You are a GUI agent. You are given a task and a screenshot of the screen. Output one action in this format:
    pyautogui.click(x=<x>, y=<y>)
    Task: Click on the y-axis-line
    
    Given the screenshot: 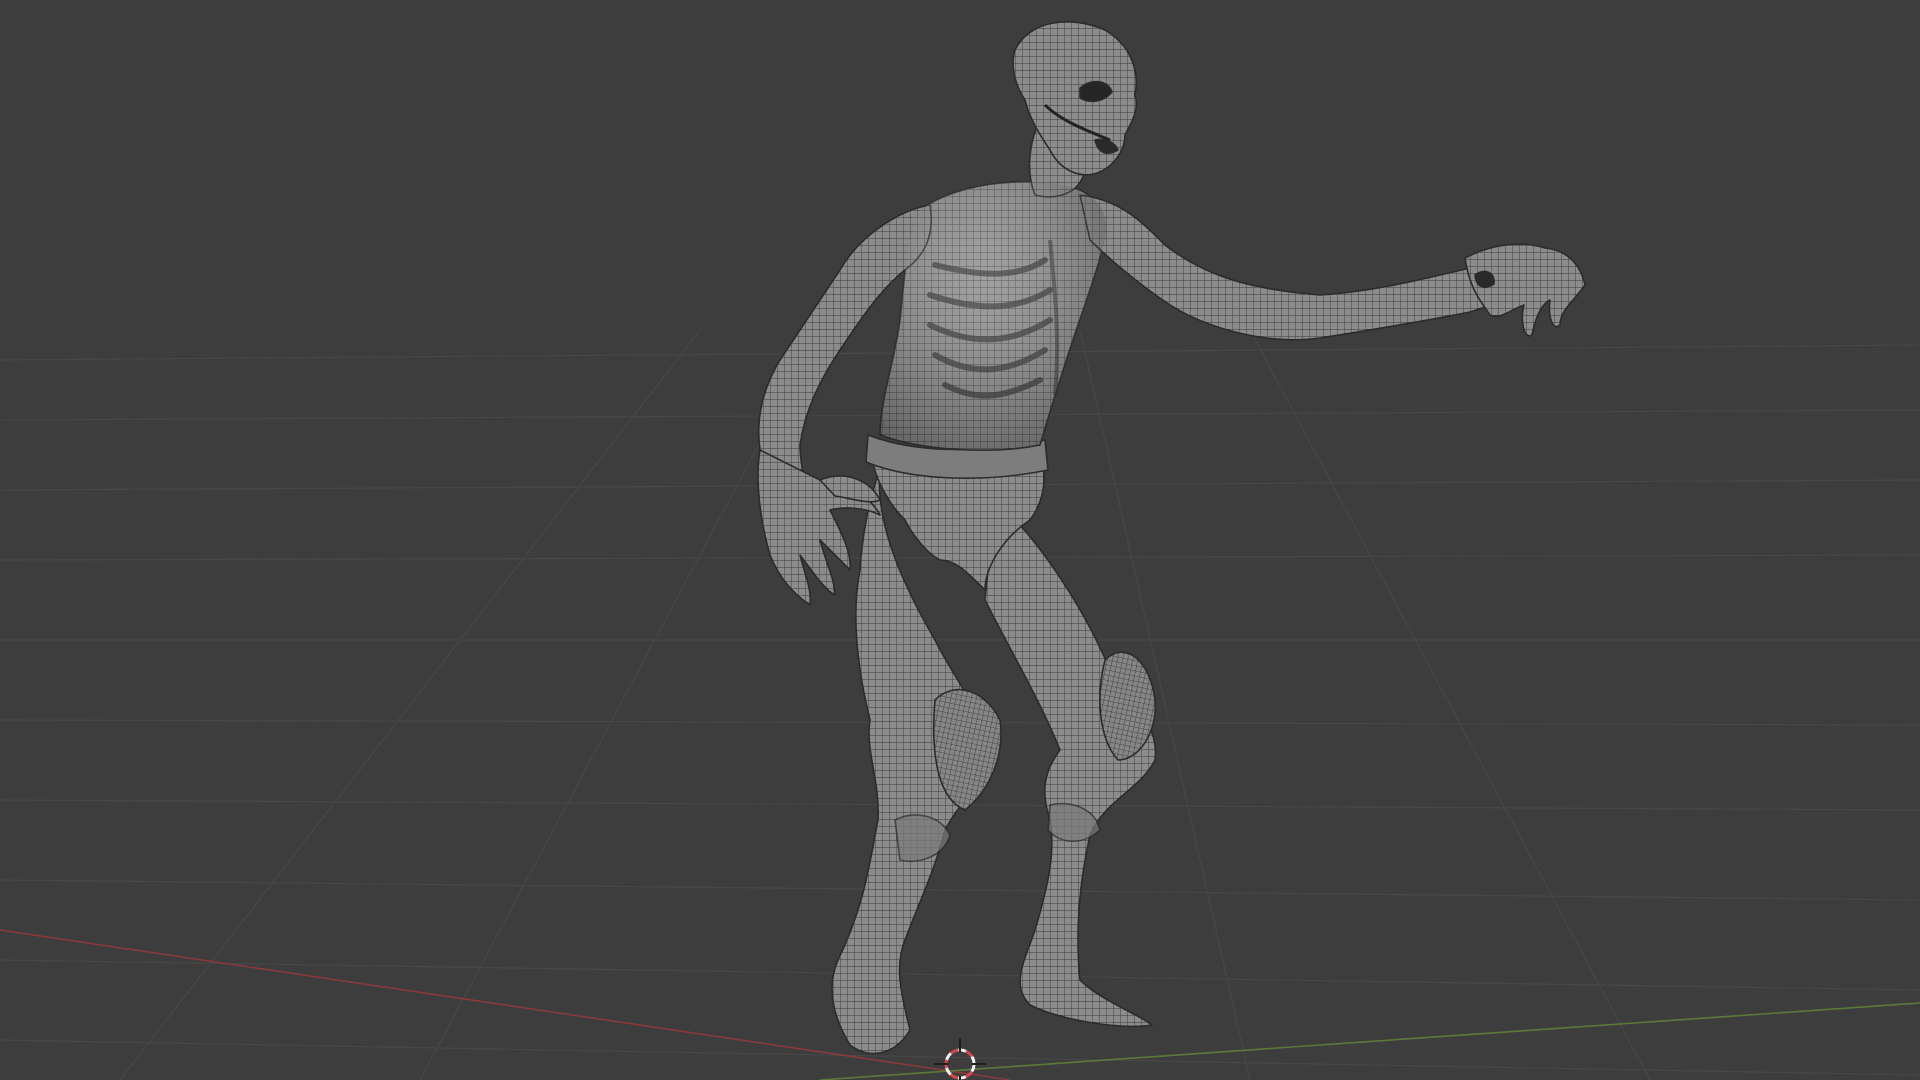 What is the action you would take?
    pyautogui.click(x=1369, y=1041)
    